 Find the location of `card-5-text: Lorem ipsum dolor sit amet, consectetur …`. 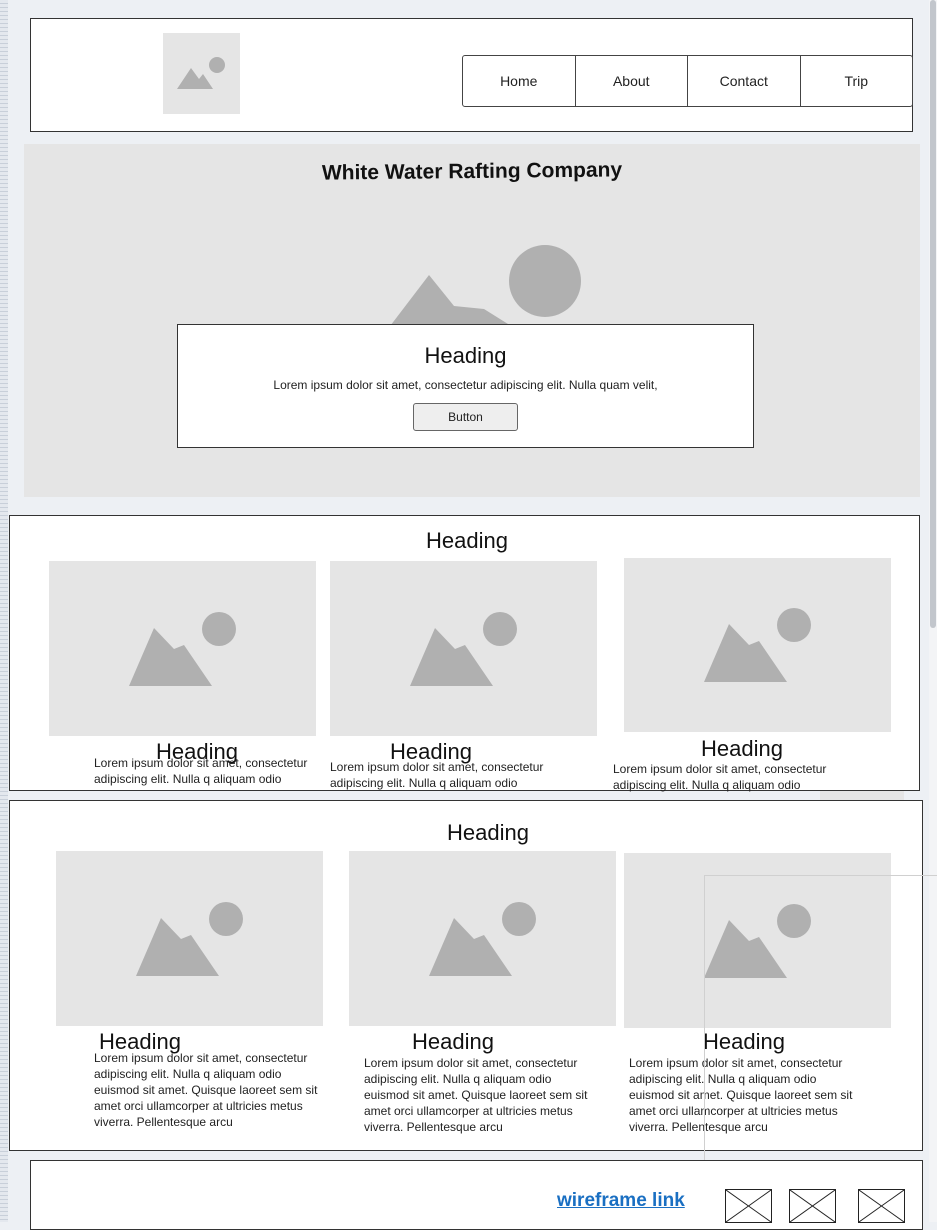

card-5-text: Lorem ipsum dolor sit amet, consectetur … is located at coordinates (476, 1095).